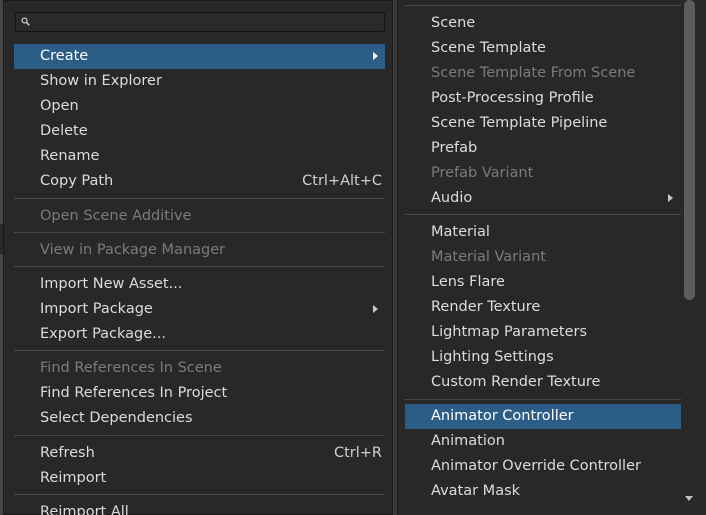 This screenshot has width=706, height=515. Describe the element at coordinates (199, 216) in the screenshot. I see `menu-item-open-scene-additive: Open Scene Additive` at that location.